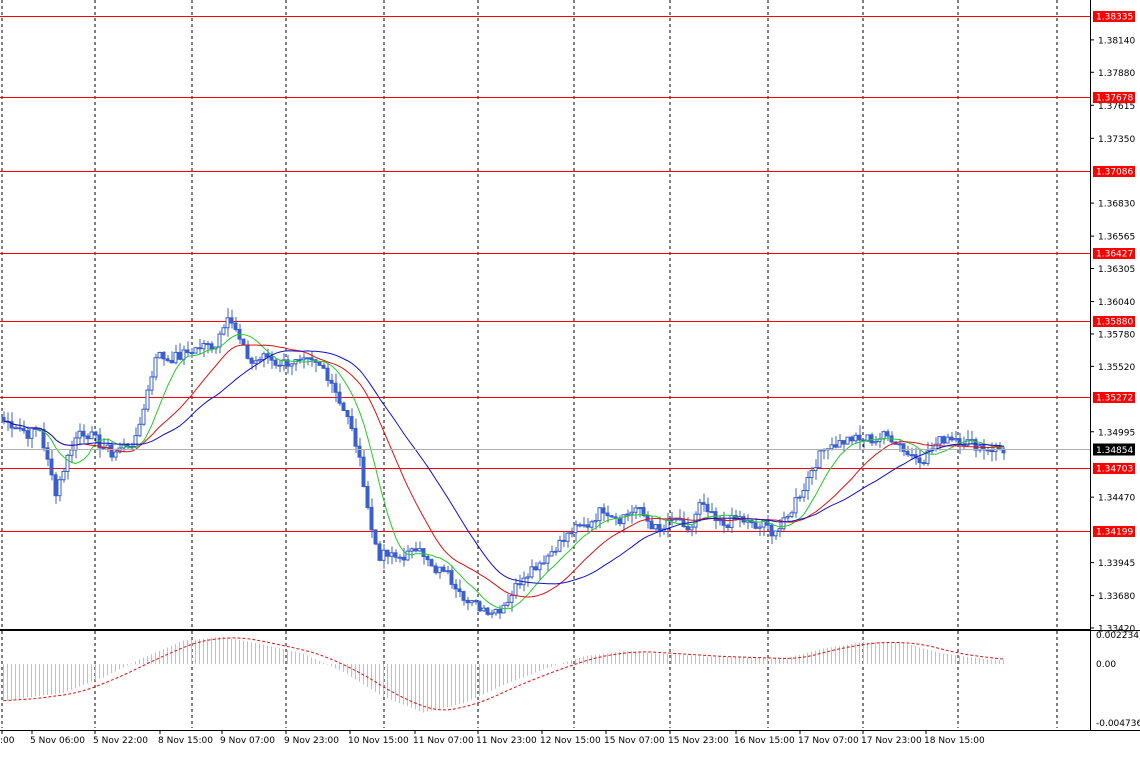  Describe the element at coordinates (1116, 597) in the screenshot. I see `price-tick-label: 1.33680` at that location.